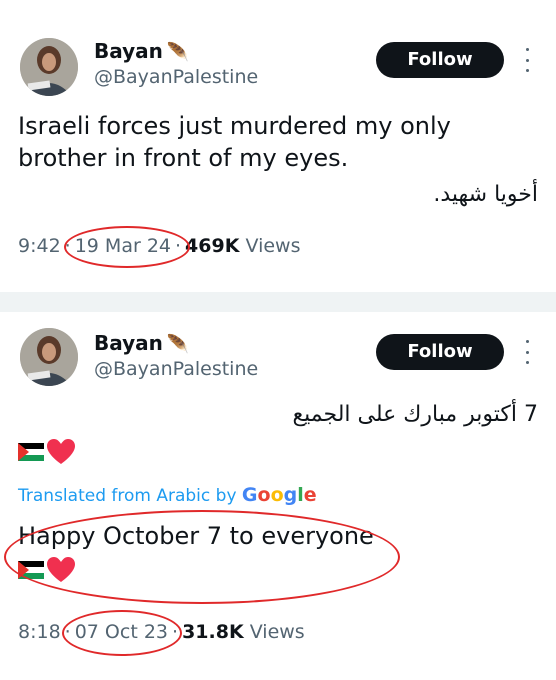 This screenshot has width=556, height=680. Describe the element at coordinates (127, 496) in the screenshot. I see `translated-text: Translated from Arabic by` at that location.